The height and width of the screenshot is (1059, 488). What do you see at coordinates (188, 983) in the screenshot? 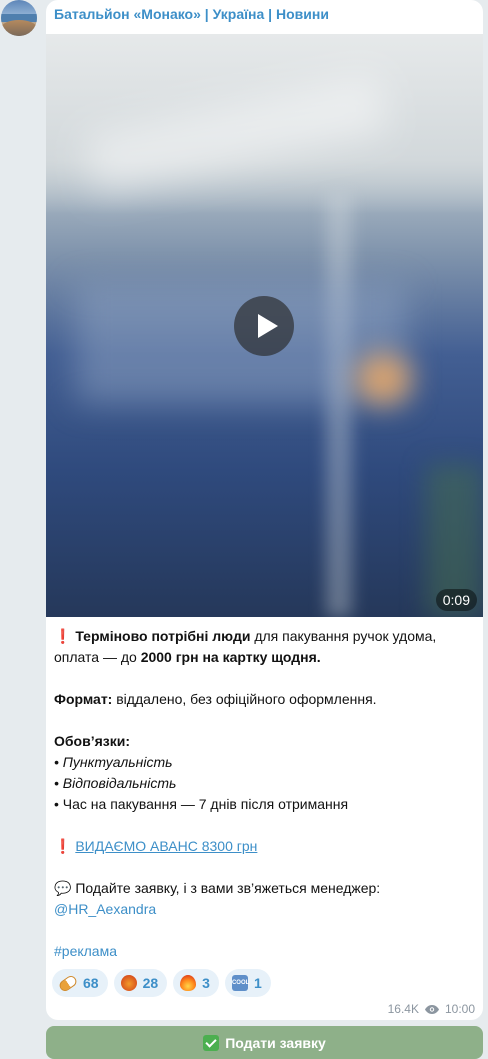
I see `fire-icon` at bounding box center [188, 983].